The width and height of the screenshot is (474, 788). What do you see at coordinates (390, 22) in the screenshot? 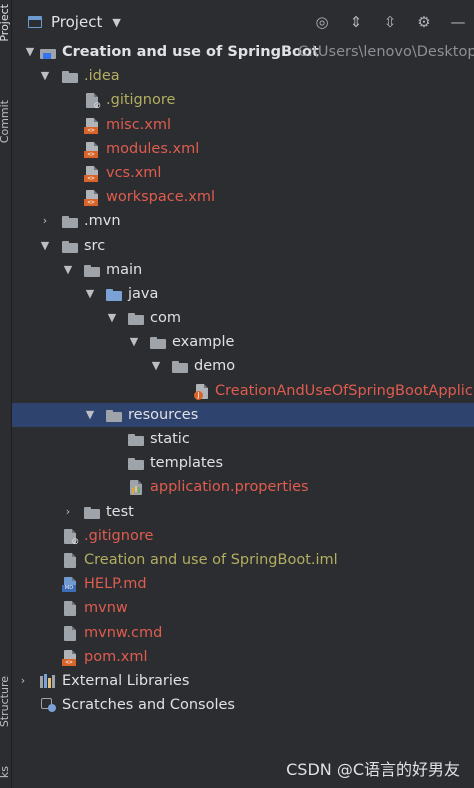
I see `collapse-all-icon: ⇳` at bounding box center [390, 22].